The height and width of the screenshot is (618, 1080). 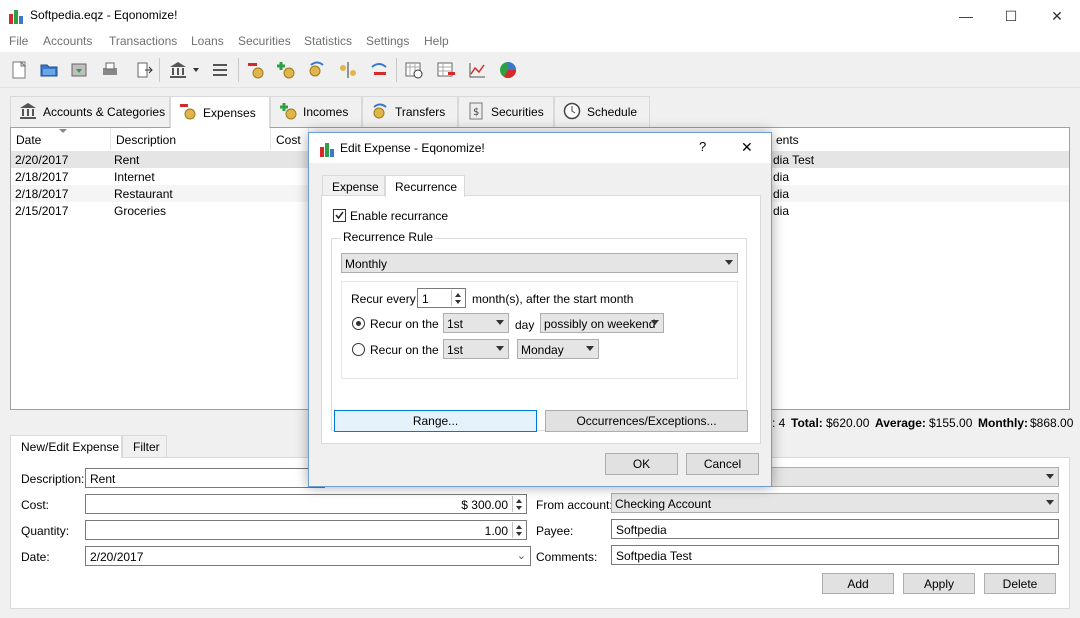 I want to click on help-button: ?, so click(x=702, y=146).